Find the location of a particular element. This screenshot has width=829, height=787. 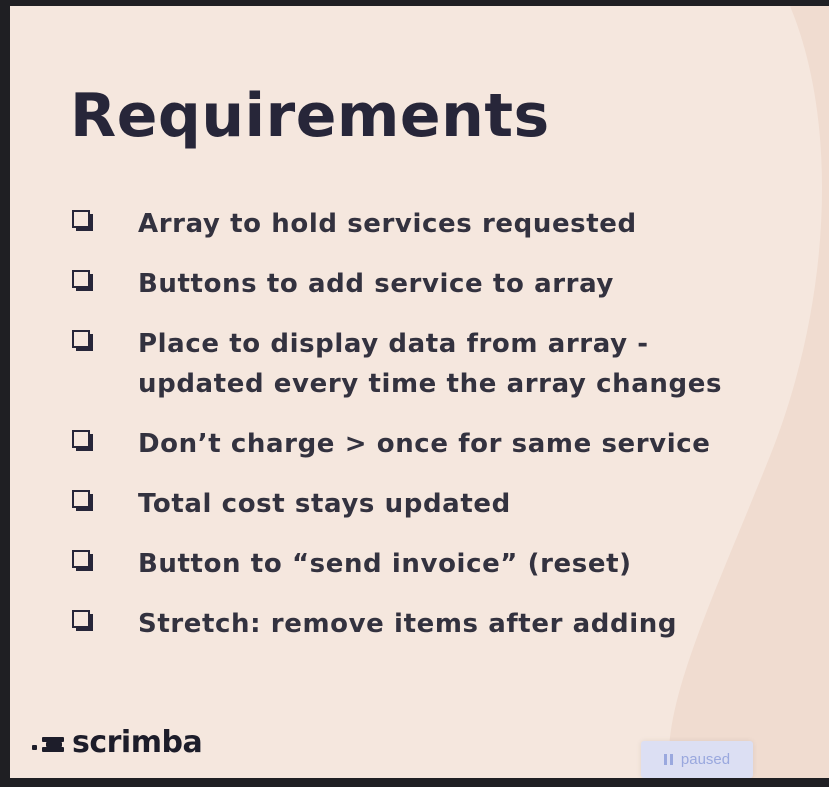

list-item: Stretch: remove items after adding is located at coordinates (397, 624).